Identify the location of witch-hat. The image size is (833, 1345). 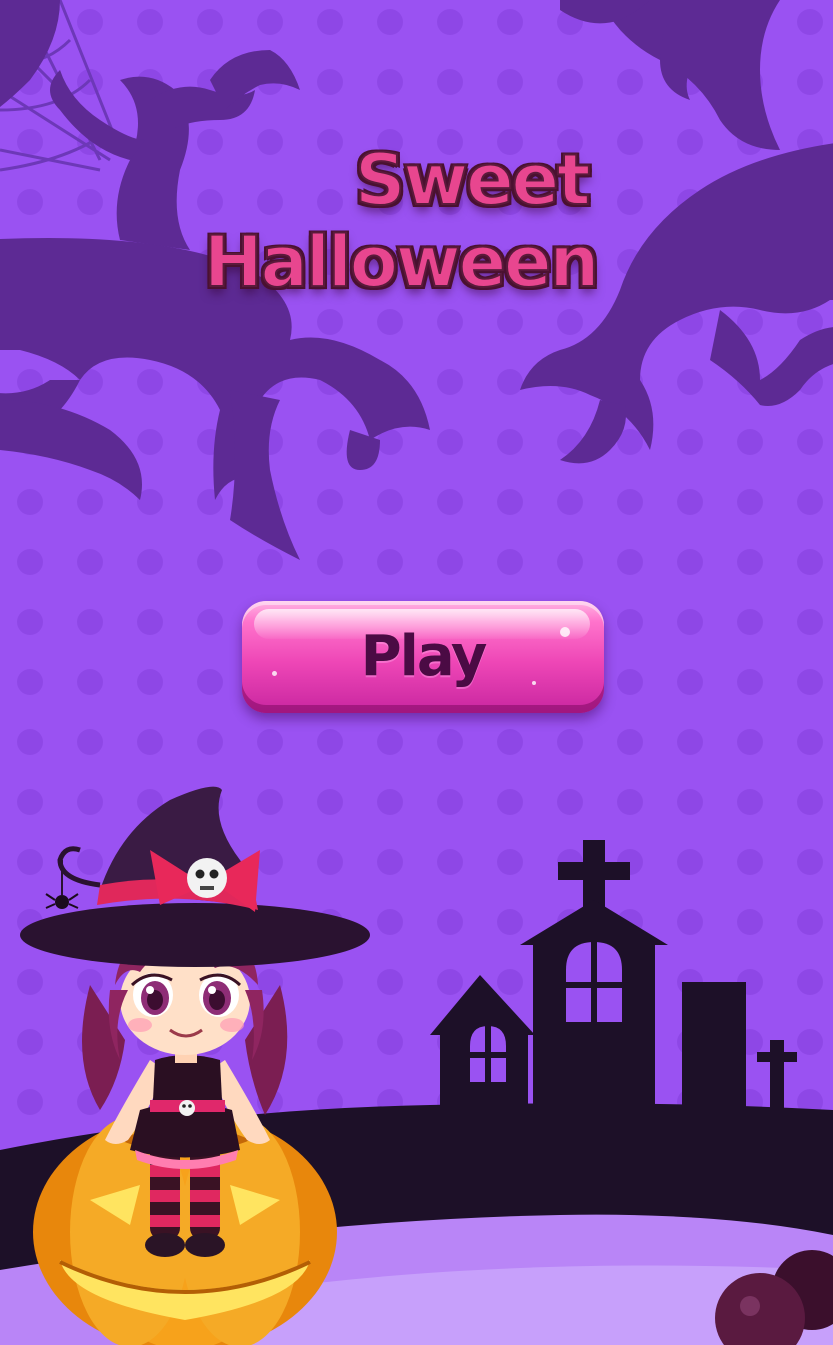
(195, 876).